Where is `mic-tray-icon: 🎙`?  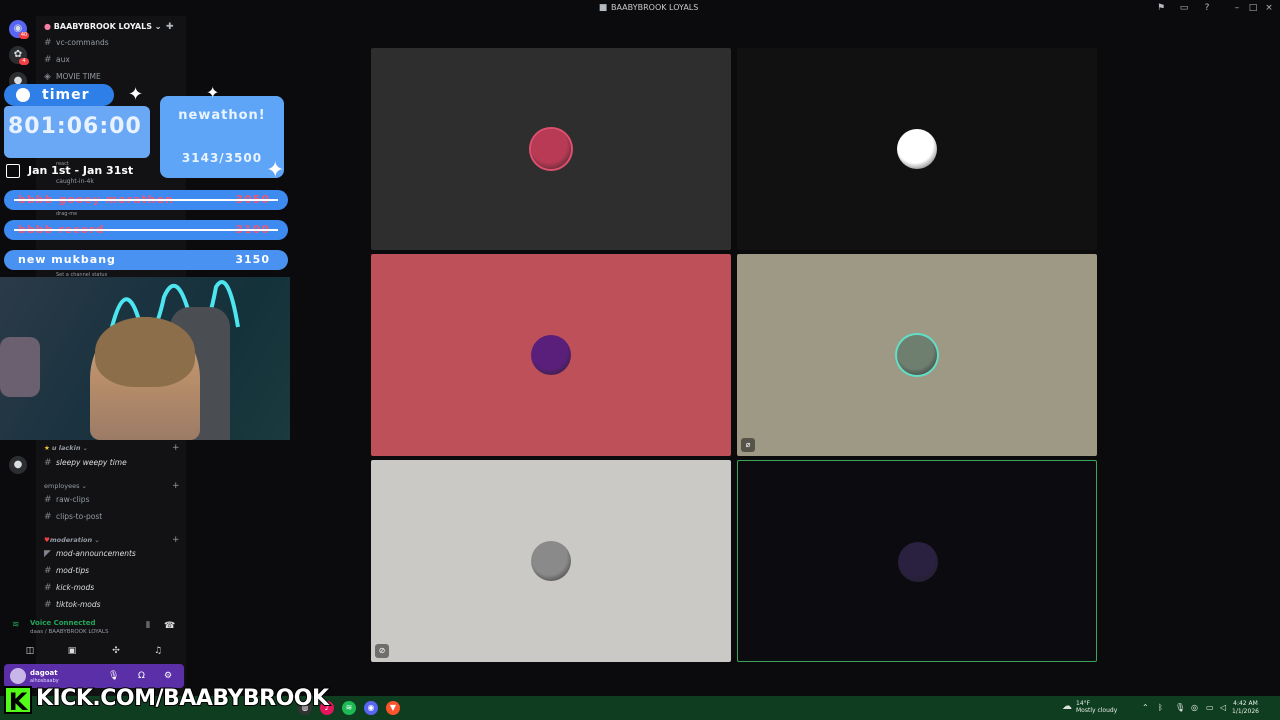
mic-tray-icon: 🎙 is located at coordinates (1180, 707).